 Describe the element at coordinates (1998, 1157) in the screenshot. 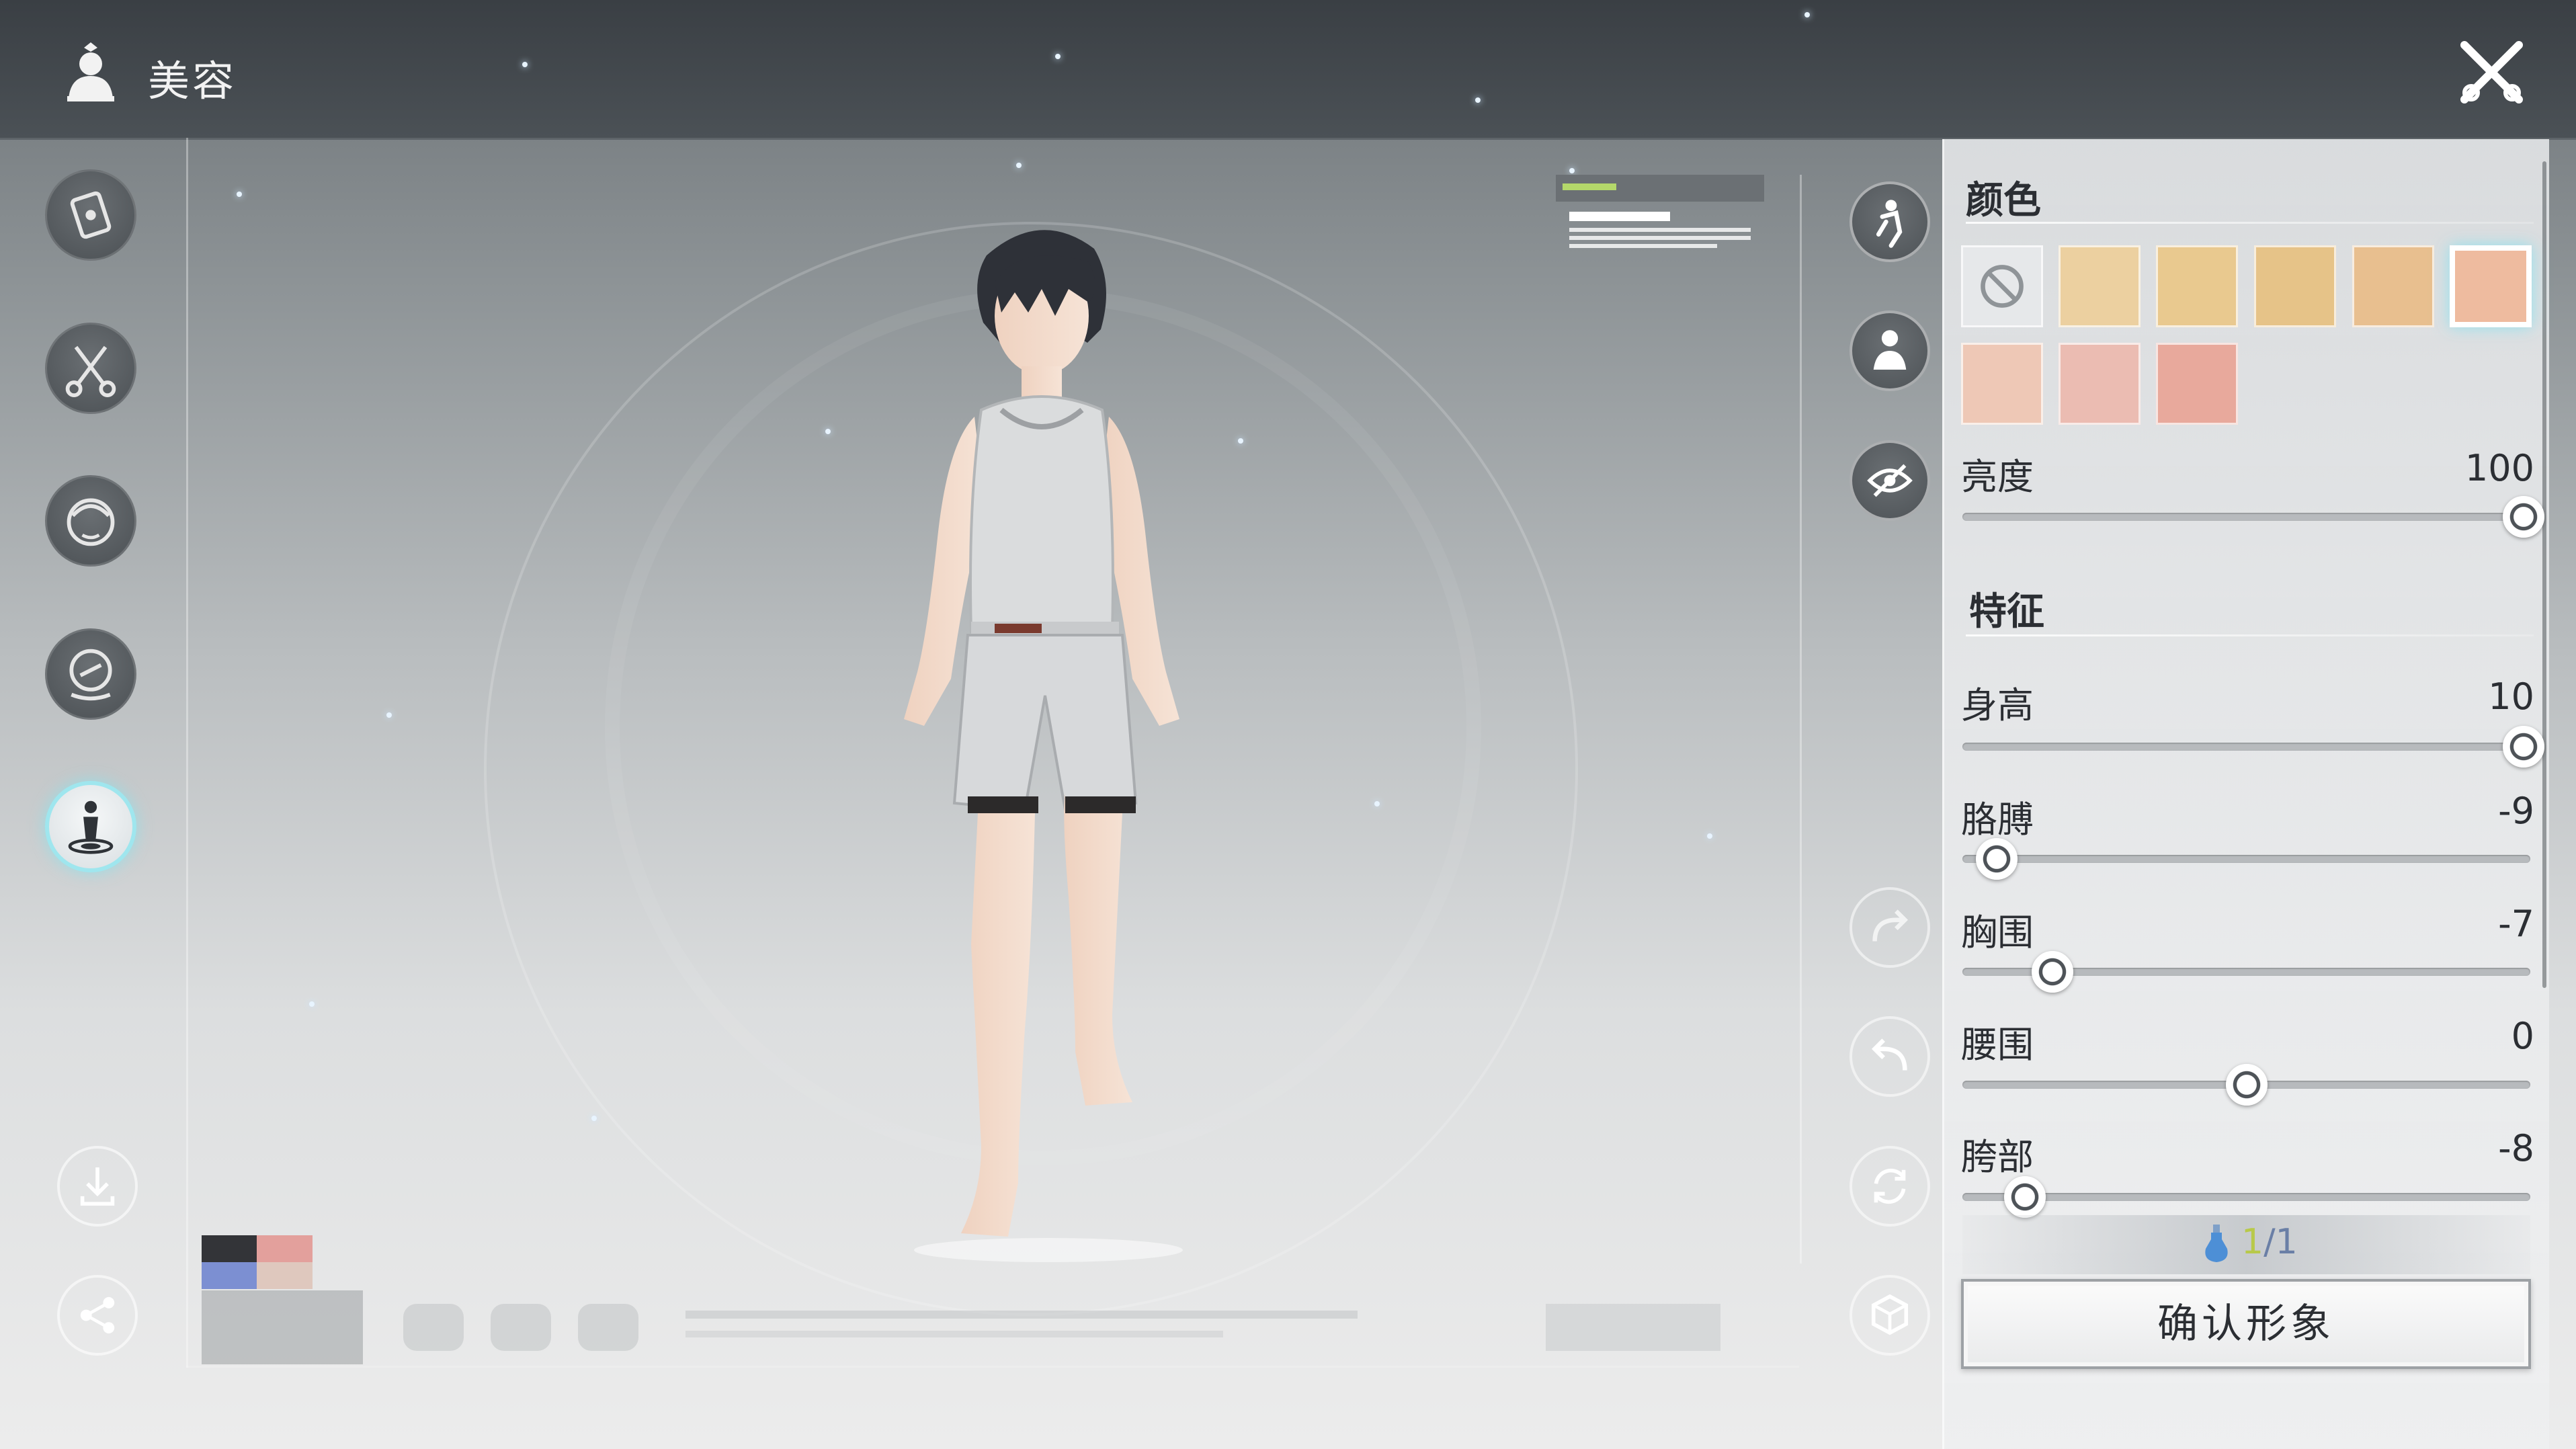

I see `hip-label: 胯部` at that location.